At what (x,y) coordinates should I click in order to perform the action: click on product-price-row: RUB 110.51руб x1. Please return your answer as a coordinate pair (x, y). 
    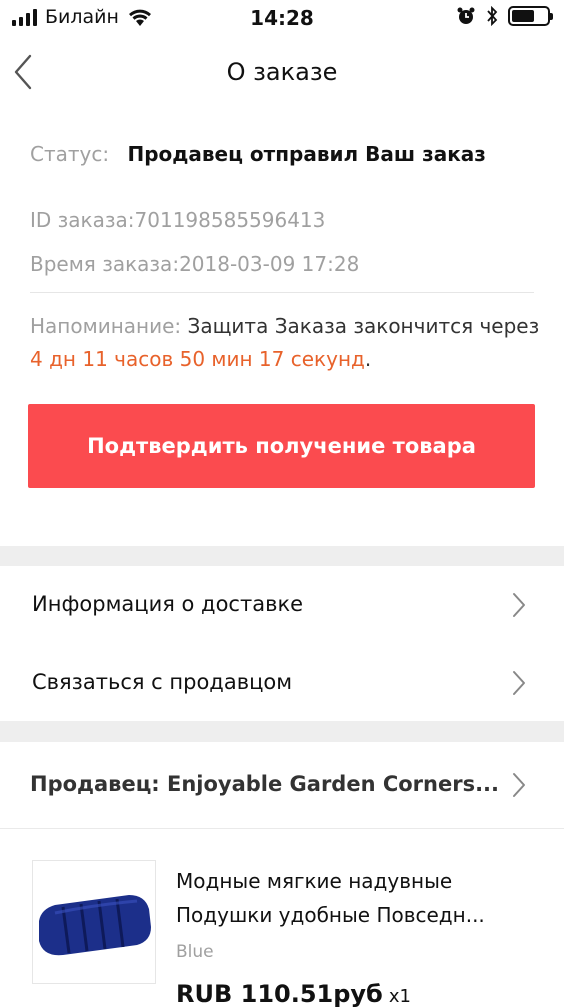
    Looking at the image, I should click on (293, 994).